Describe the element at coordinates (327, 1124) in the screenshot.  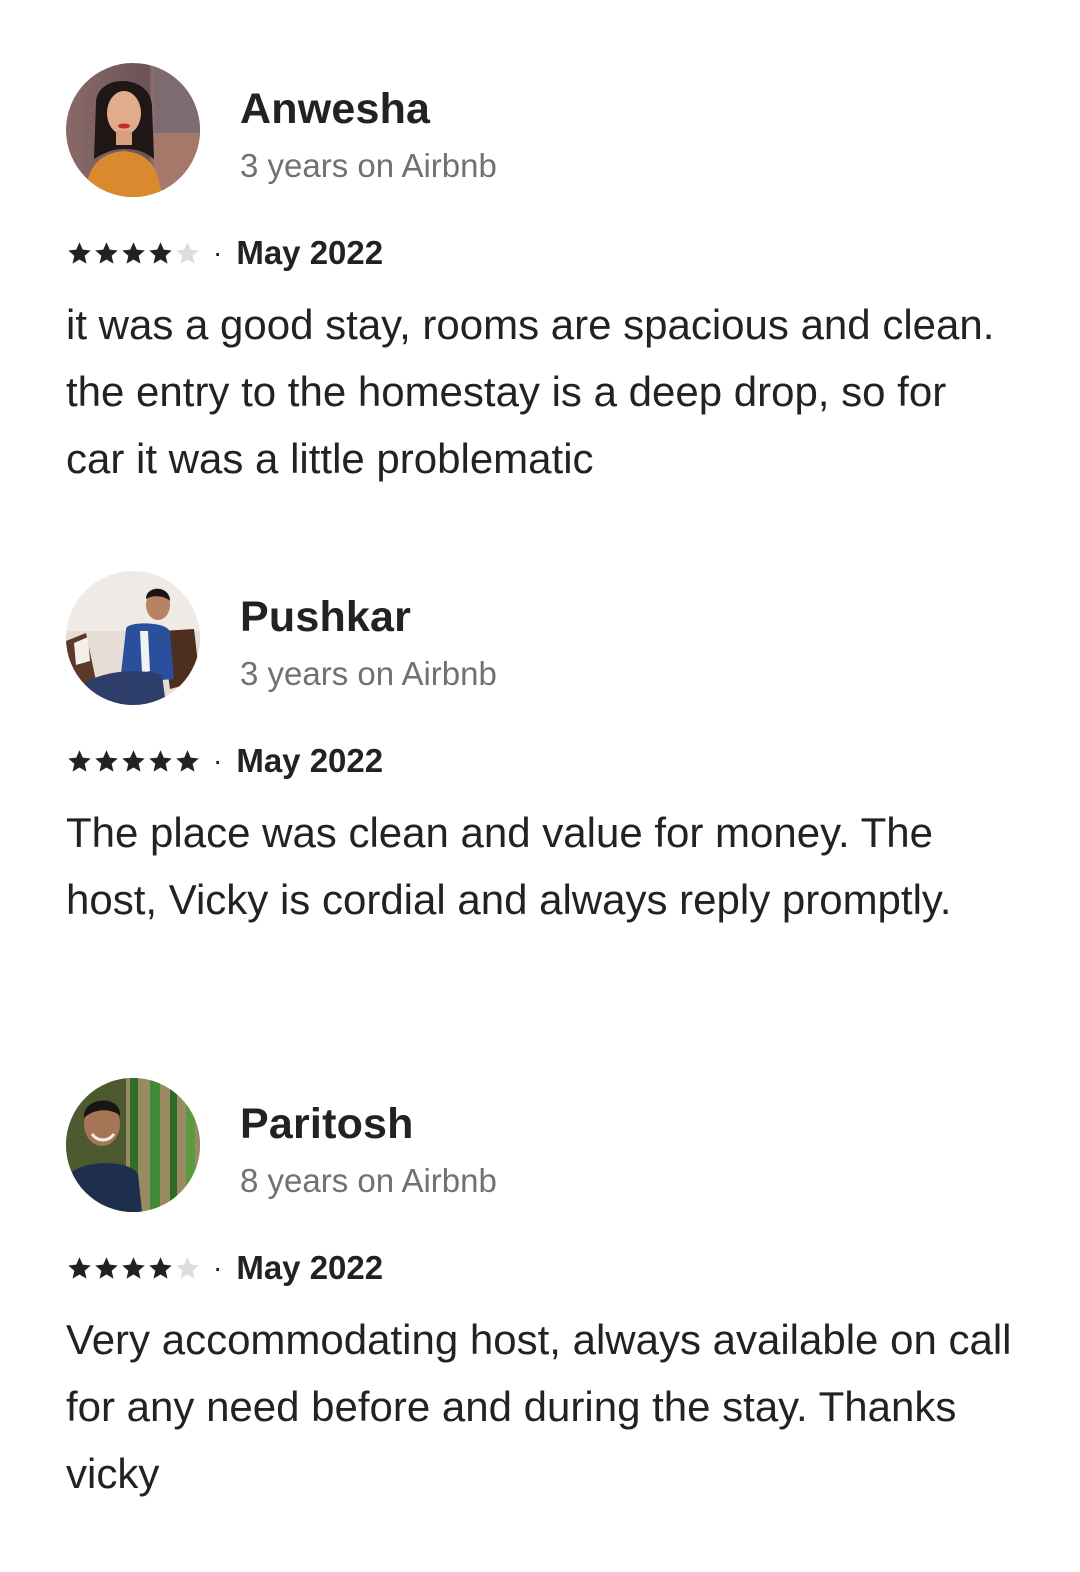
I see `reviewer-name: Paritosh` at that location.